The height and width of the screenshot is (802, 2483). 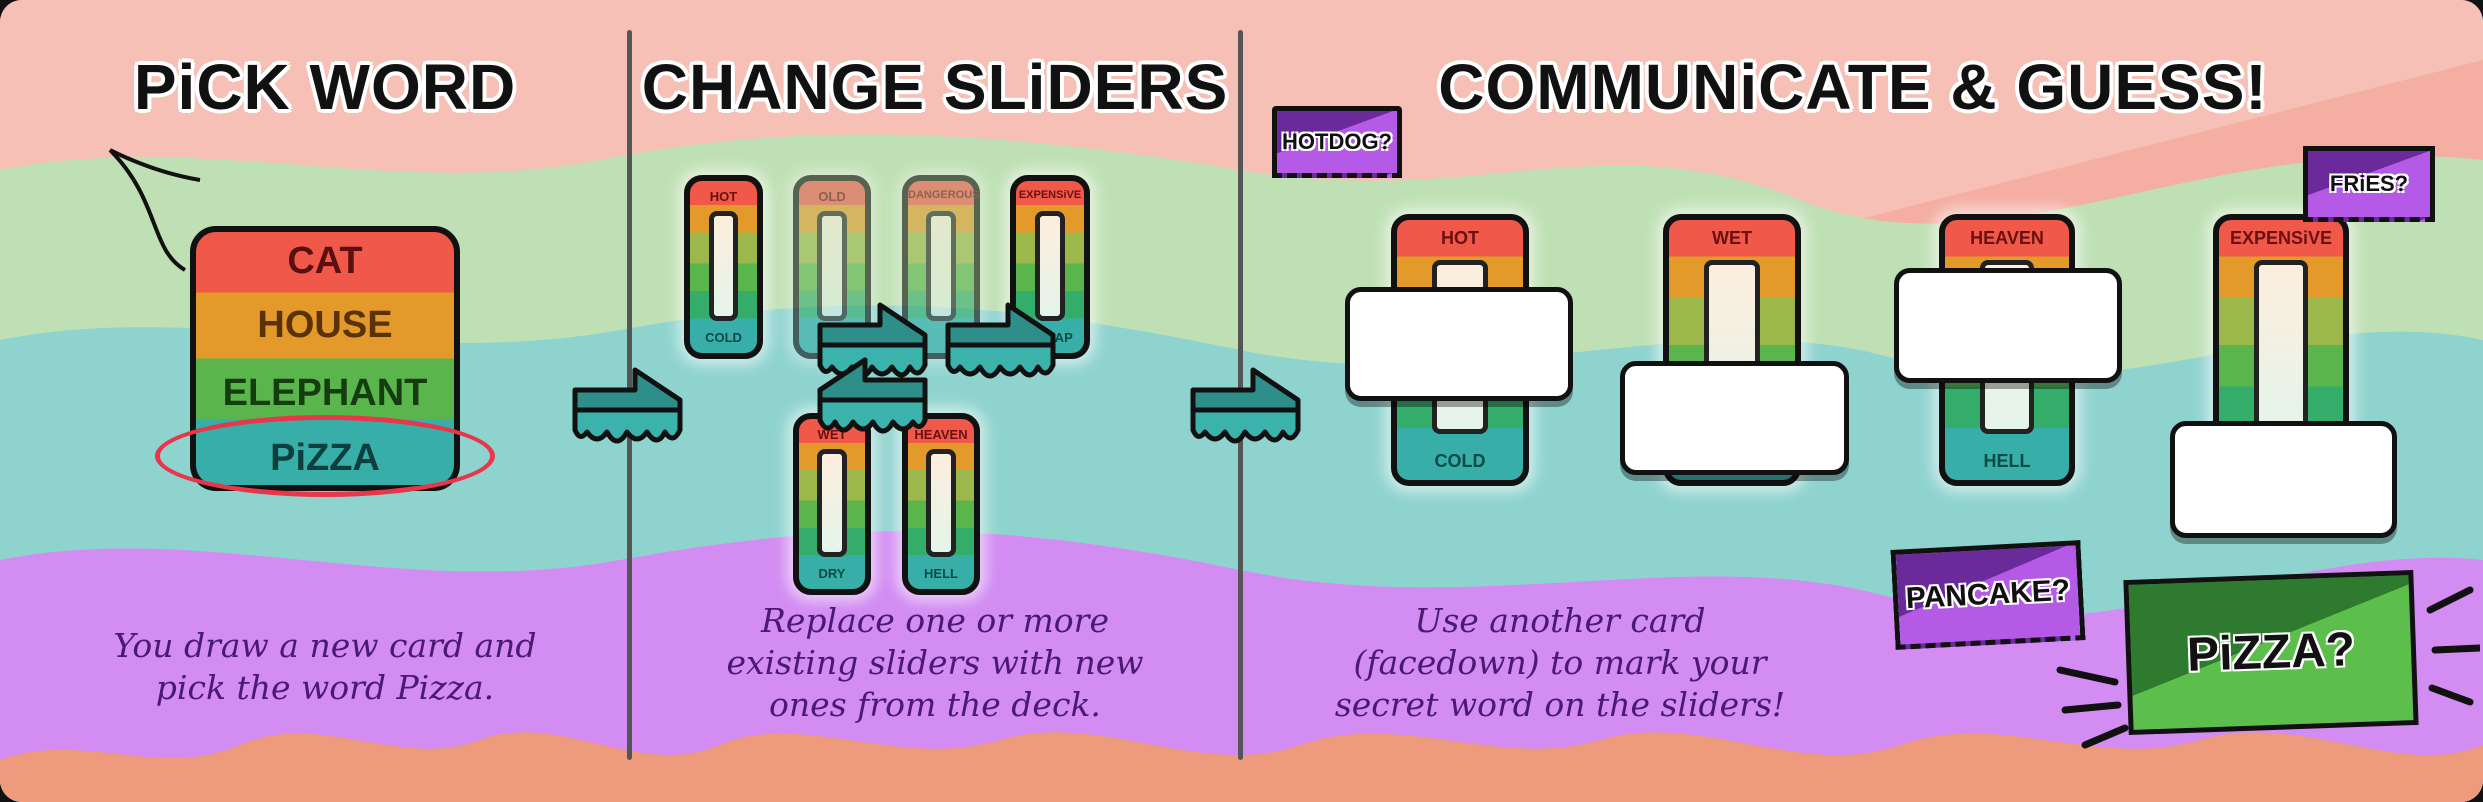 What do you see at coordinates (325, 261) in the screenshot?
I see `word-option: CAT` at bounding box center [325, 261].